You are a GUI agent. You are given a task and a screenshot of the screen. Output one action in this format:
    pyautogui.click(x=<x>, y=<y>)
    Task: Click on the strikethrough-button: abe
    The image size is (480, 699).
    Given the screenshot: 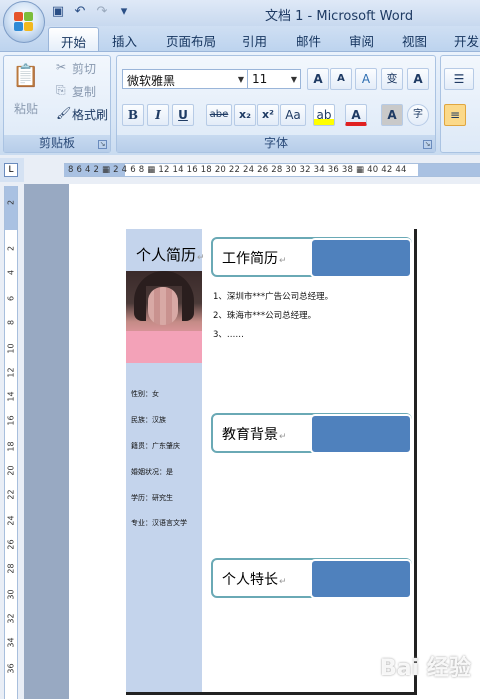 What is the action you would take?
    pyautogui.click(x=219, y=115)
    